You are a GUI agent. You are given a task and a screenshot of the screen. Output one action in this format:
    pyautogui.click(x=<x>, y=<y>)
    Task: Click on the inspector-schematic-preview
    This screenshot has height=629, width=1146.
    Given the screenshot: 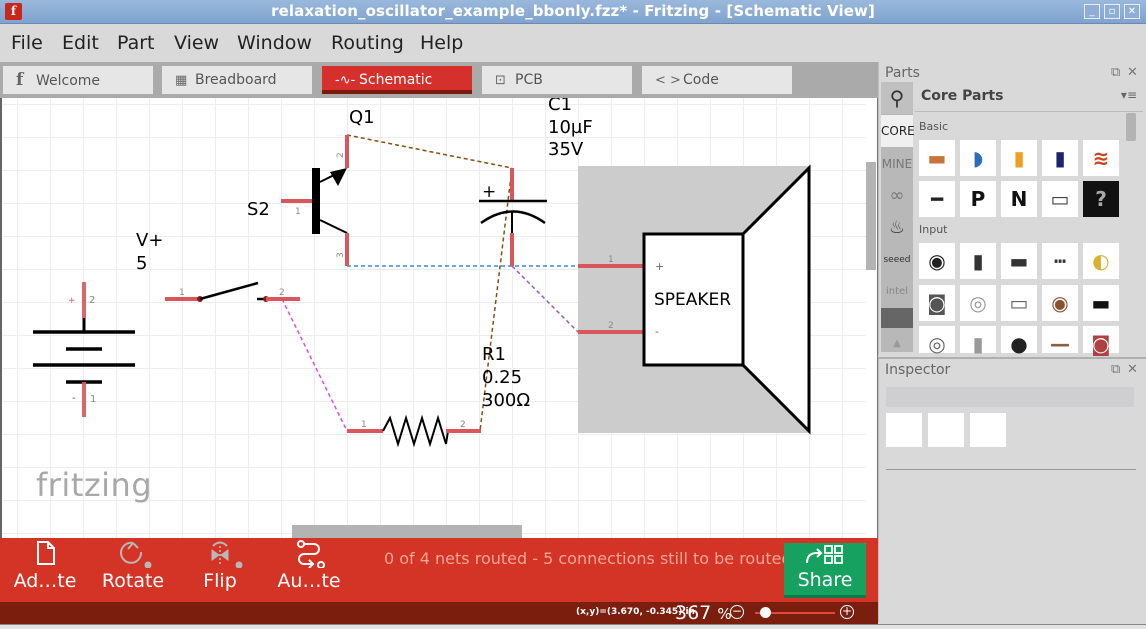 What is the action you would take?
    pyautogui.click(x=946, y=430)
    